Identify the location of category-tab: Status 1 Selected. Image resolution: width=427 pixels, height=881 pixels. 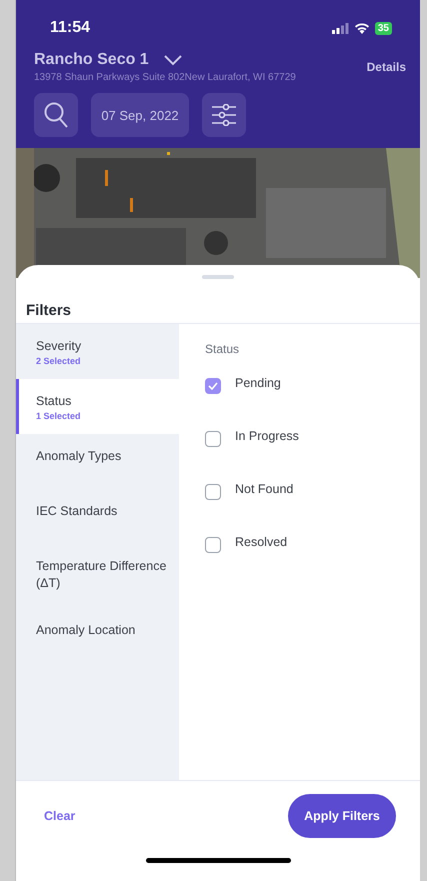
(97, 406).